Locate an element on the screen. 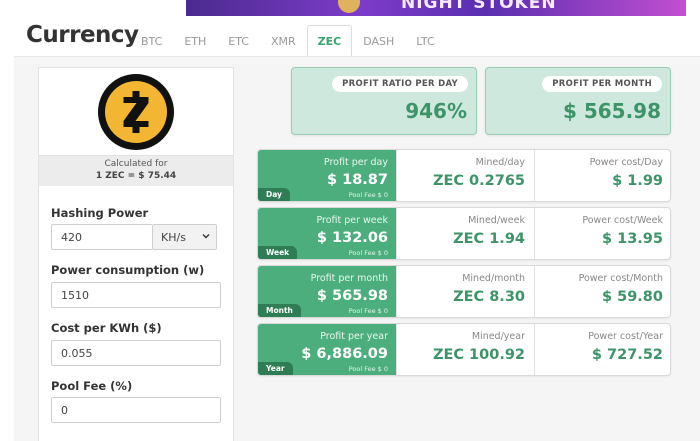  hashing-unit-value: KH/s is located at coordinates (173, 237).